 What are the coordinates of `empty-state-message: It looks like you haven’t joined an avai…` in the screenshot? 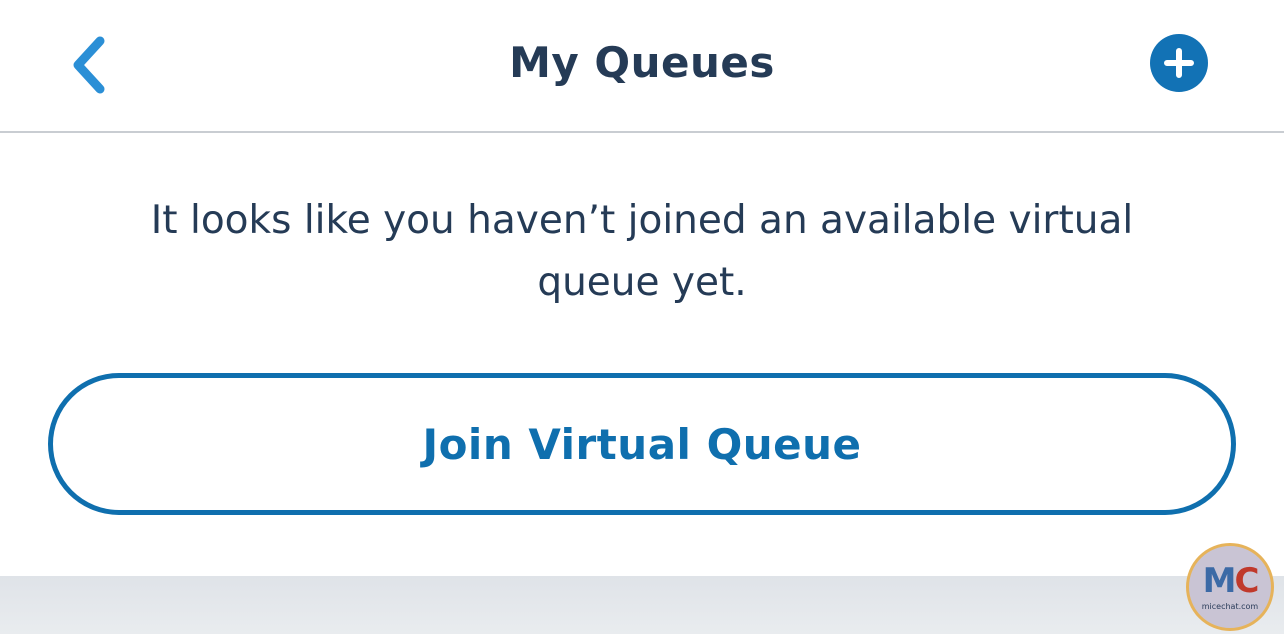 It's located at (642, 251).